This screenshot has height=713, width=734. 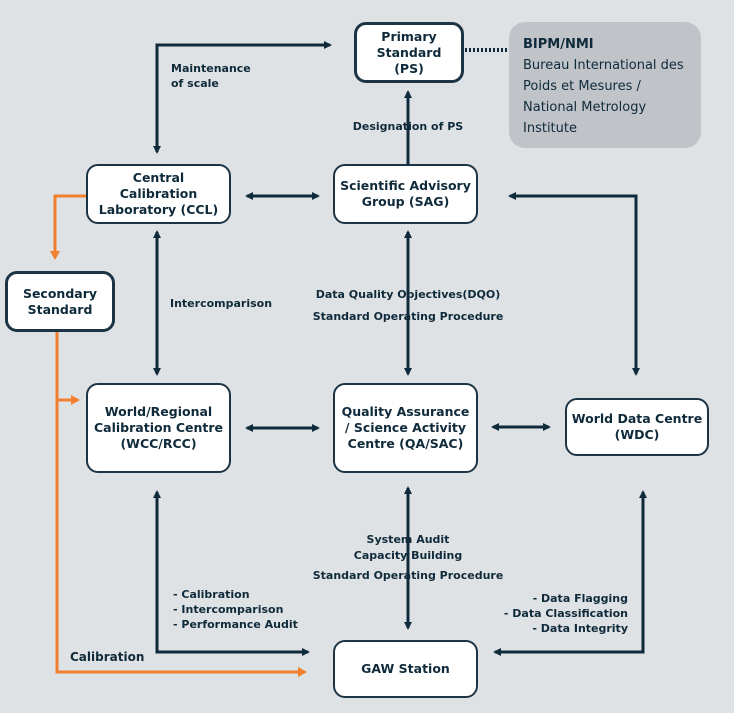 I want to click on list-item: - Performance Audit, so click(x=235, y=624).